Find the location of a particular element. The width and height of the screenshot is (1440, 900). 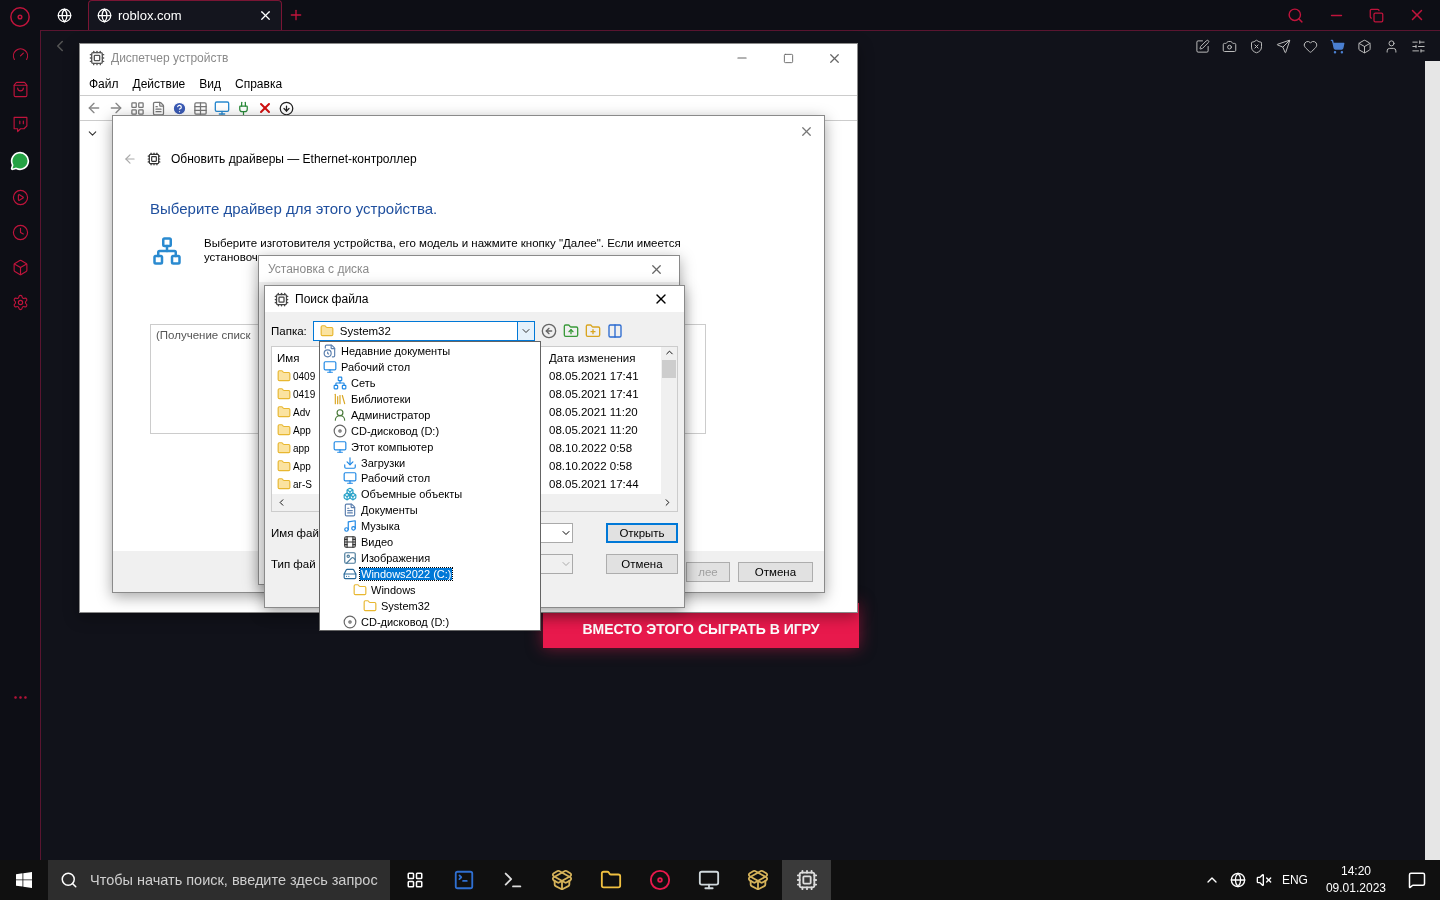

cancel-button: Отмена is located at coordinates (642, 564).